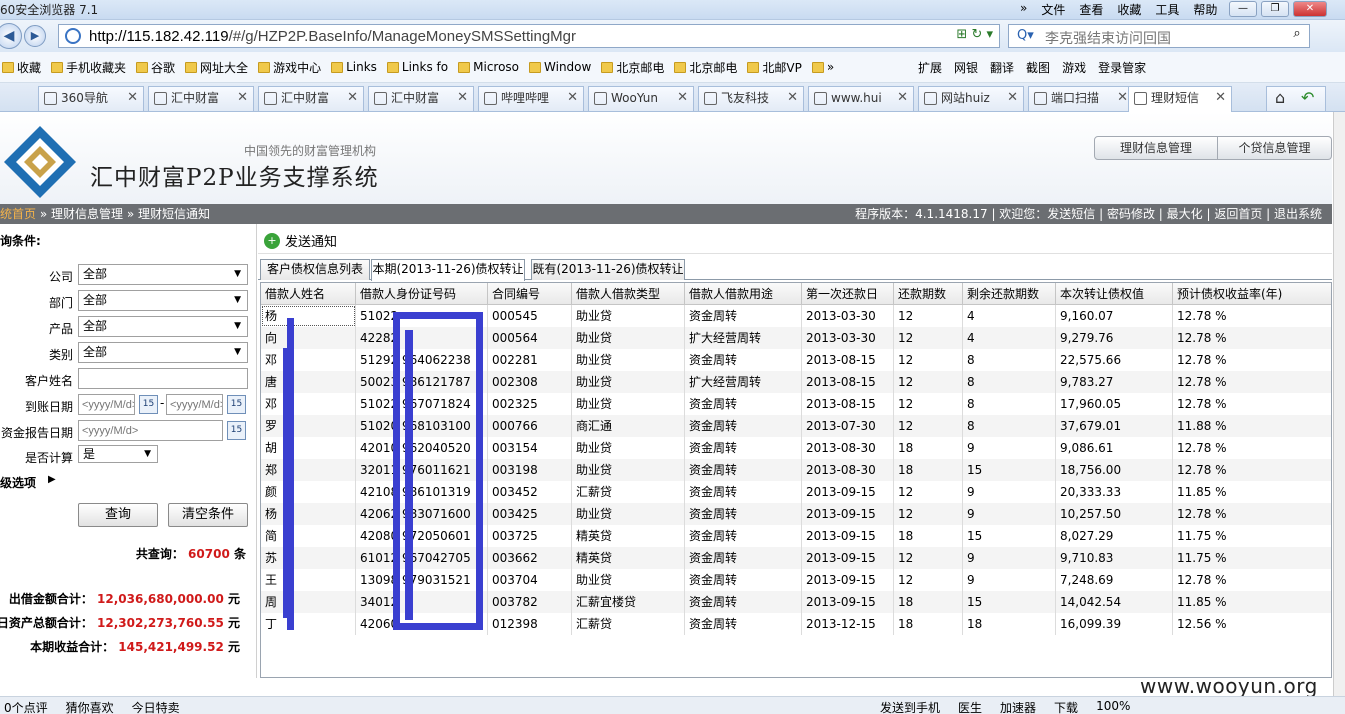  Describe the element at coordinates (90, 706) in the screenshot. I see `status-item: 猜你喜欢` at that location.